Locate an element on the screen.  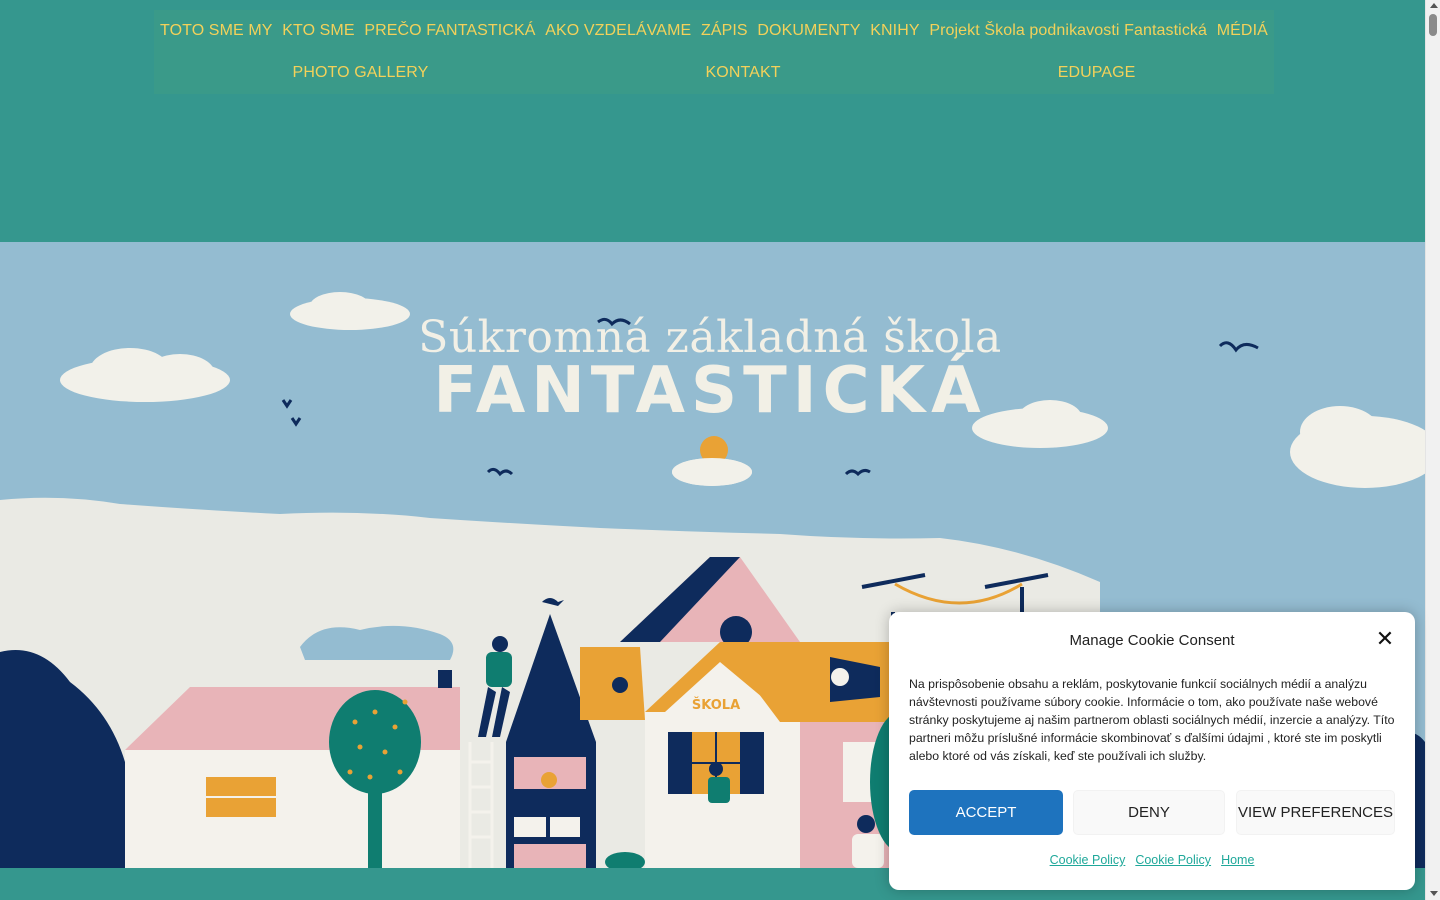
menu-item-zapis: ZÁPIS is located at coordinates (724, 31).